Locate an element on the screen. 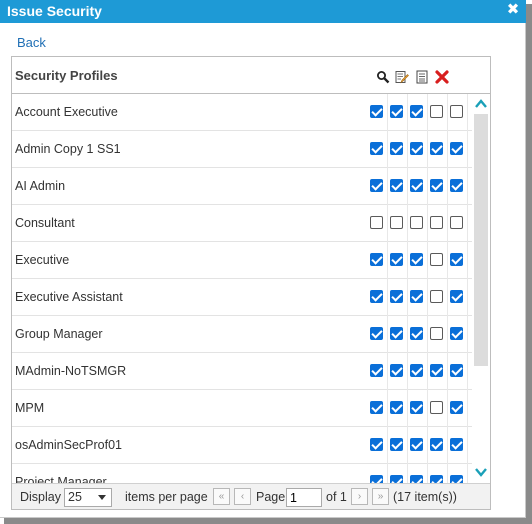 The image size is (532, 524). edit-icon is located at coordinates (402, 77).